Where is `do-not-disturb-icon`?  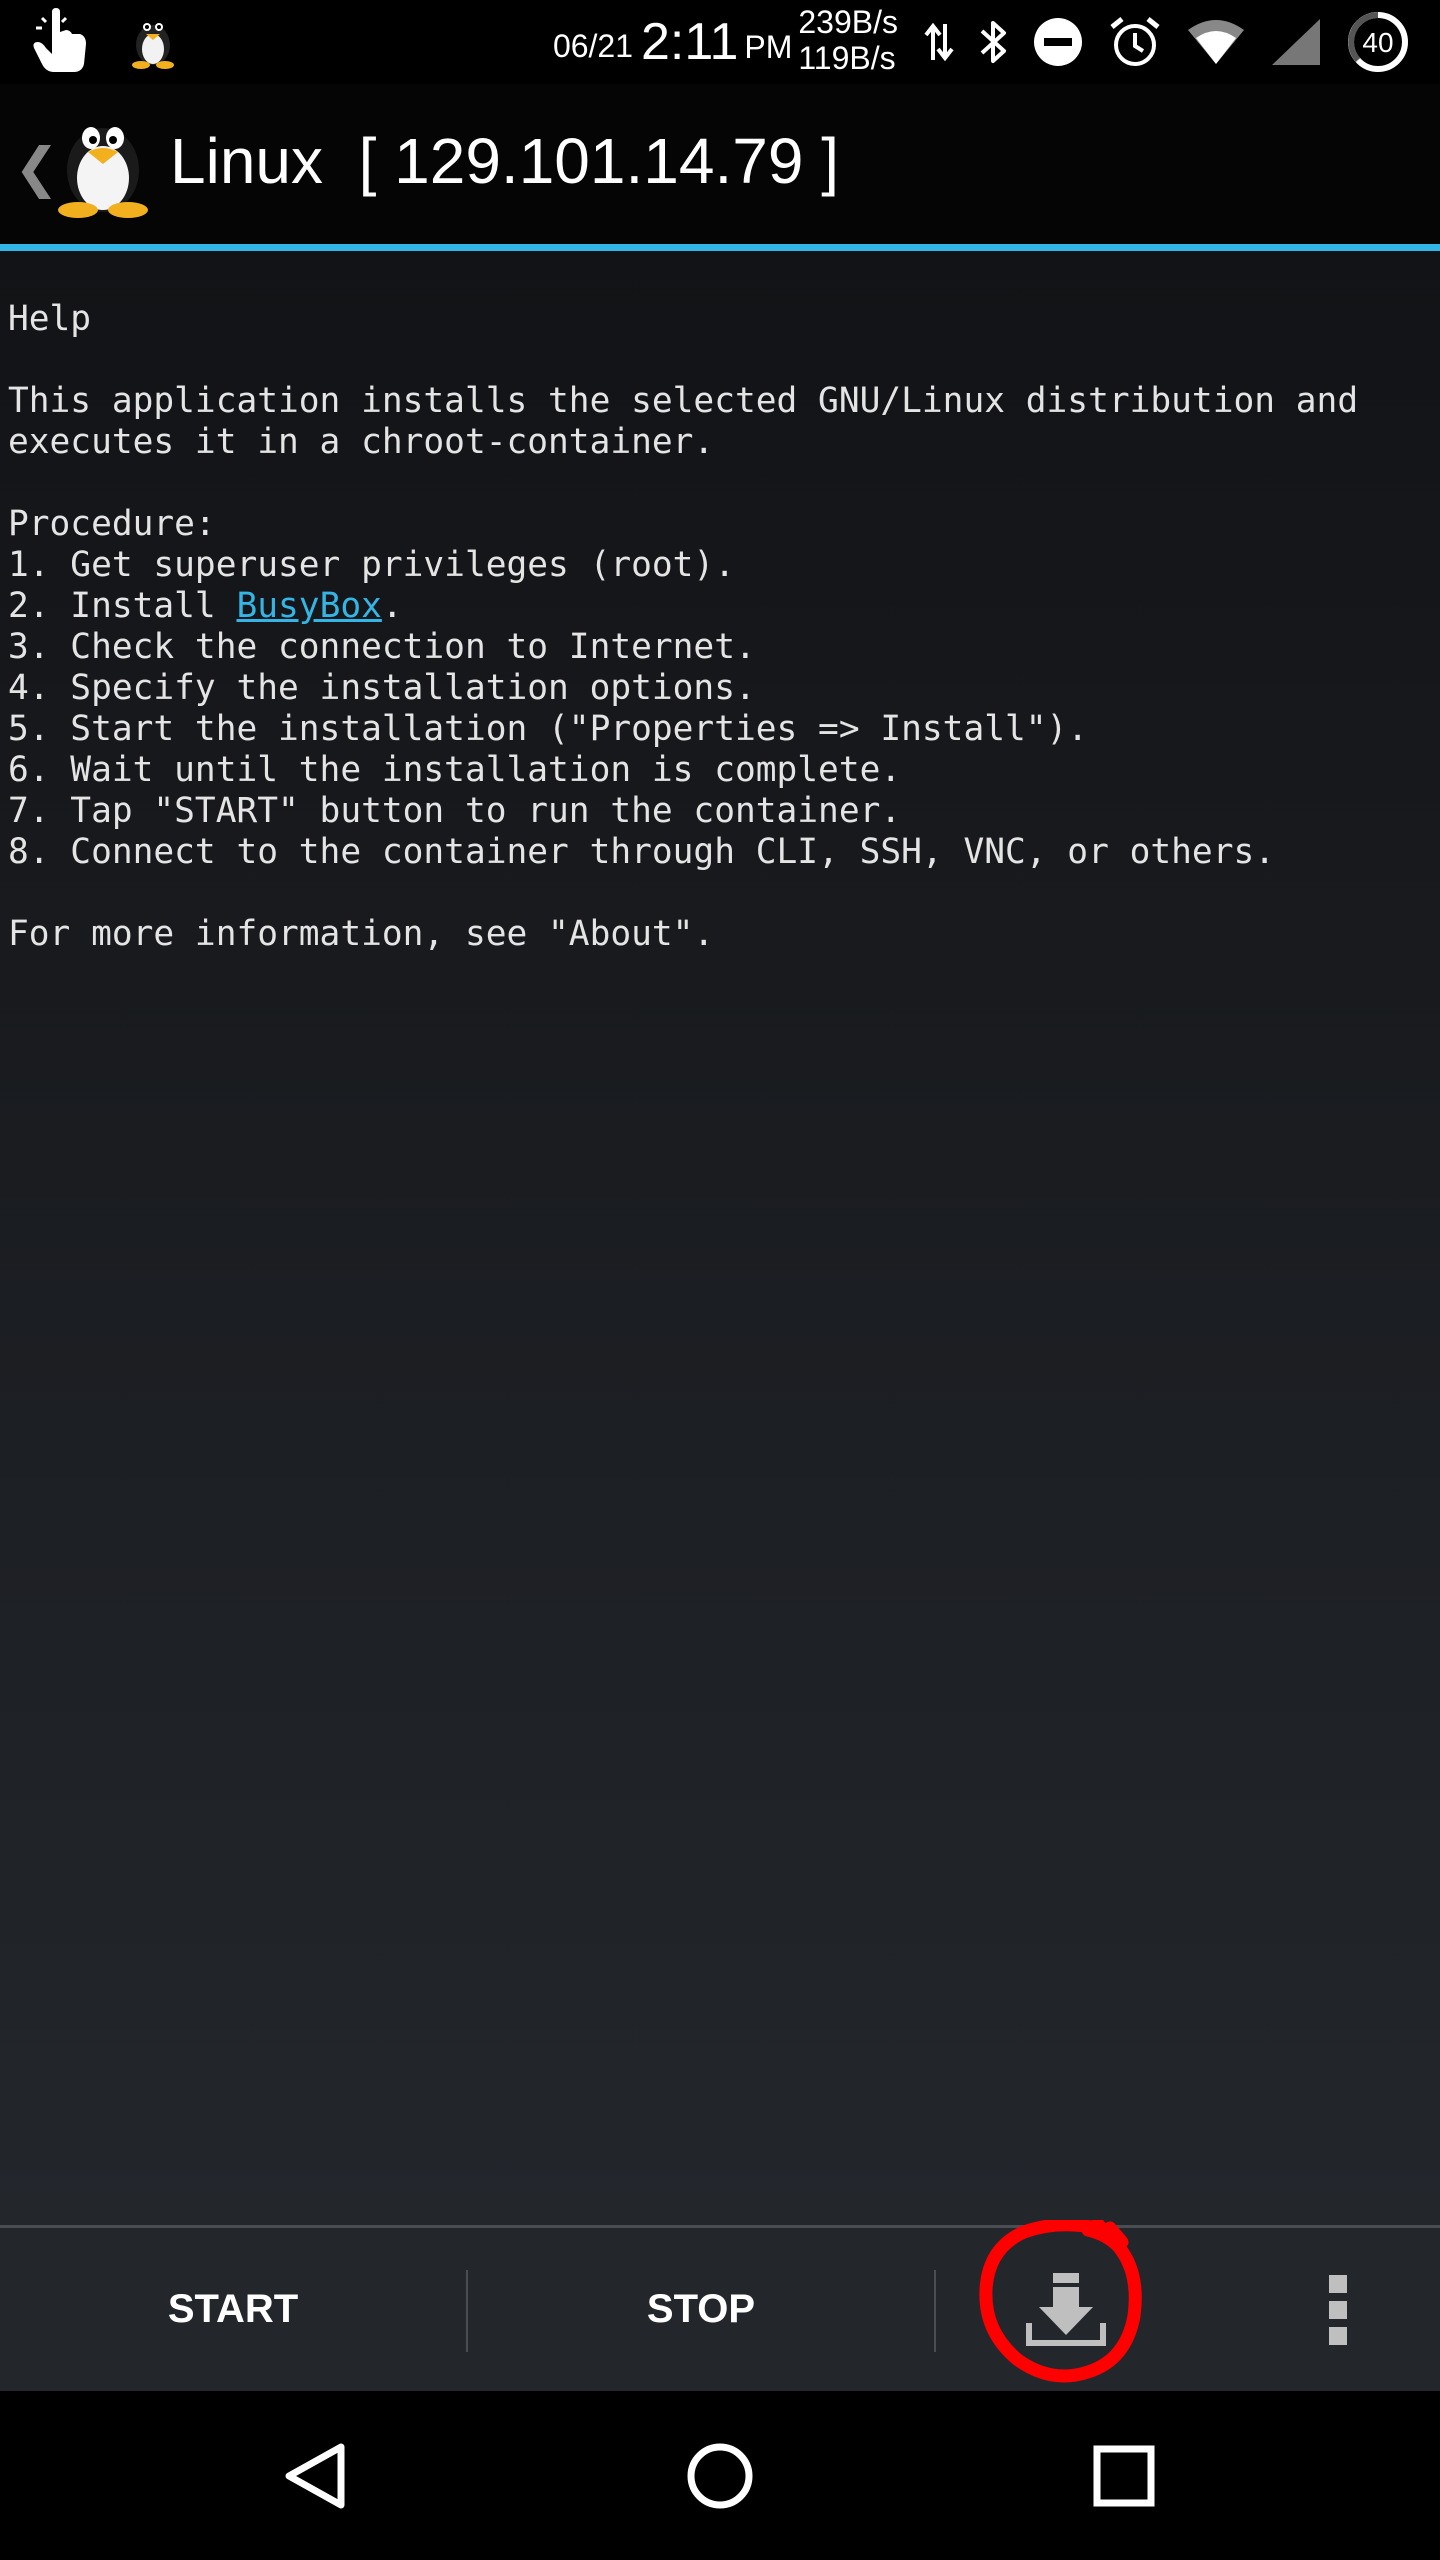 do-not-disturb-icon is located at coordinates (1058, 42).